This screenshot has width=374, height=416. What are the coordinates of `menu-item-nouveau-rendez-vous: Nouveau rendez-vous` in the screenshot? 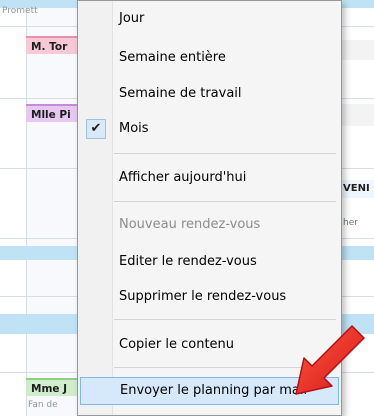 It's located at (209, 225).